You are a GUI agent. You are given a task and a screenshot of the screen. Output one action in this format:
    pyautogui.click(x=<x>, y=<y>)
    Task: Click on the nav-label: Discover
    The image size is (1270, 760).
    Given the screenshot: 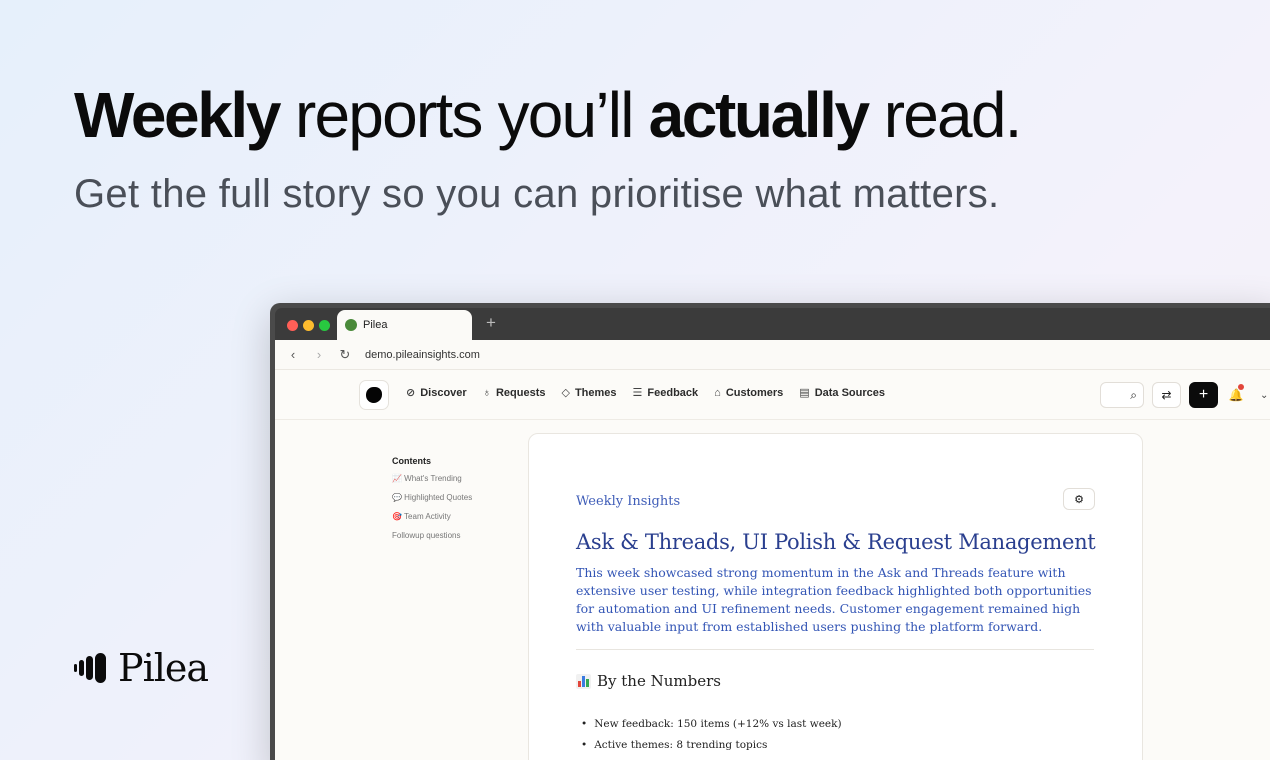 What is the action you would take?
    pyautogui.click(x=443, y=392)
    